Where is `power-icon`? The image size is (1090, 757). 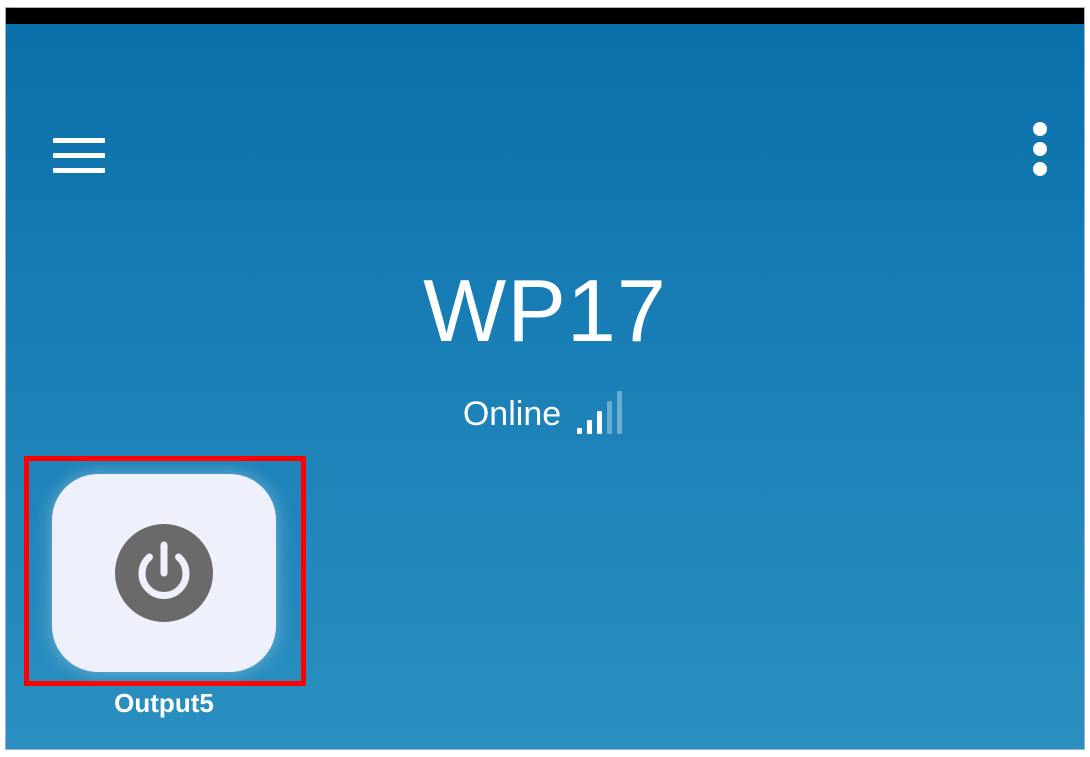
power-icon is located at coordinates (164, 573).